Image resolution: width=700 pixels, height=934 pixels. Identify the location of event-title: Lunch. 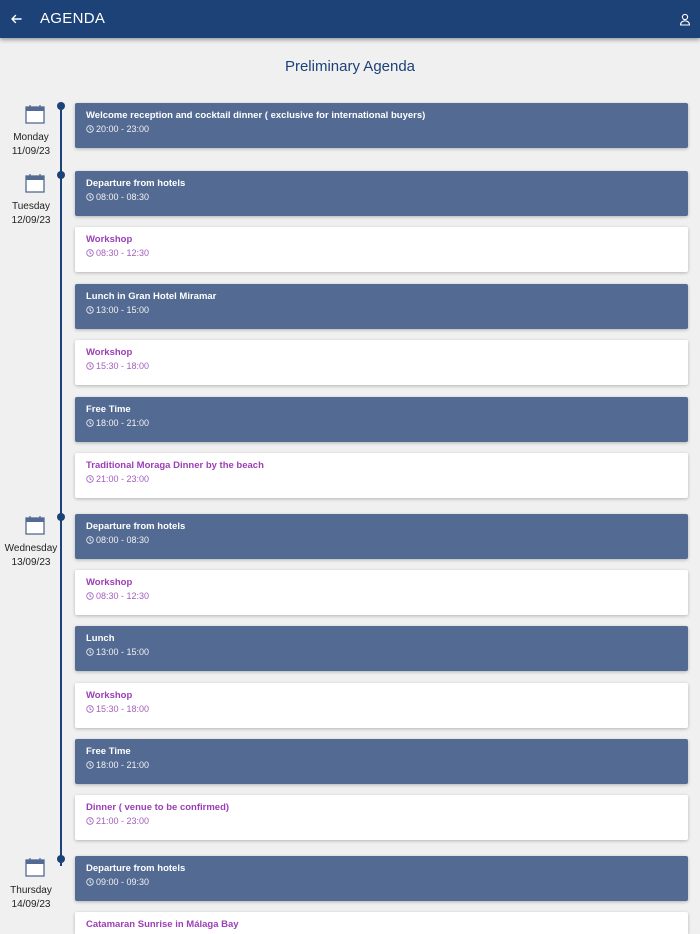
(100, 638).